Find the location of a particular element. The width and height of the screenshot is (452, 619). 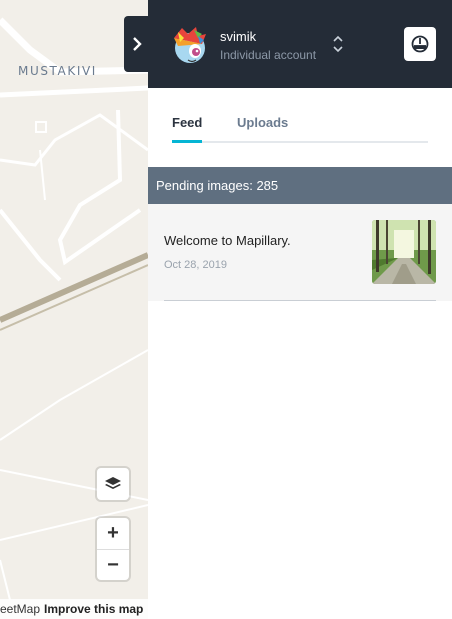

logout-icon is located at coordinates (420, 44).